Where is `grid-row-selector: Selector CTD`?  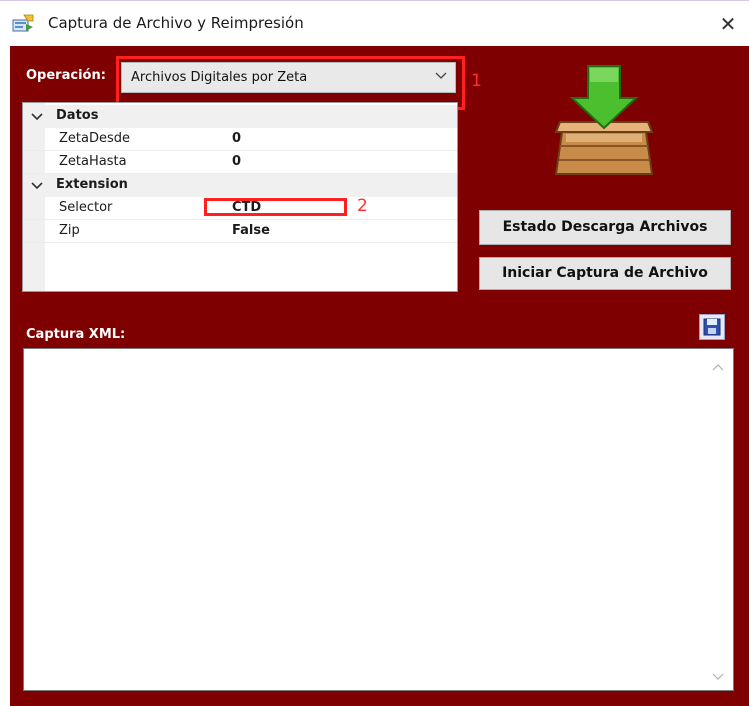 grid-row-selector: Selector CTD is located at coordinates (240, 208).